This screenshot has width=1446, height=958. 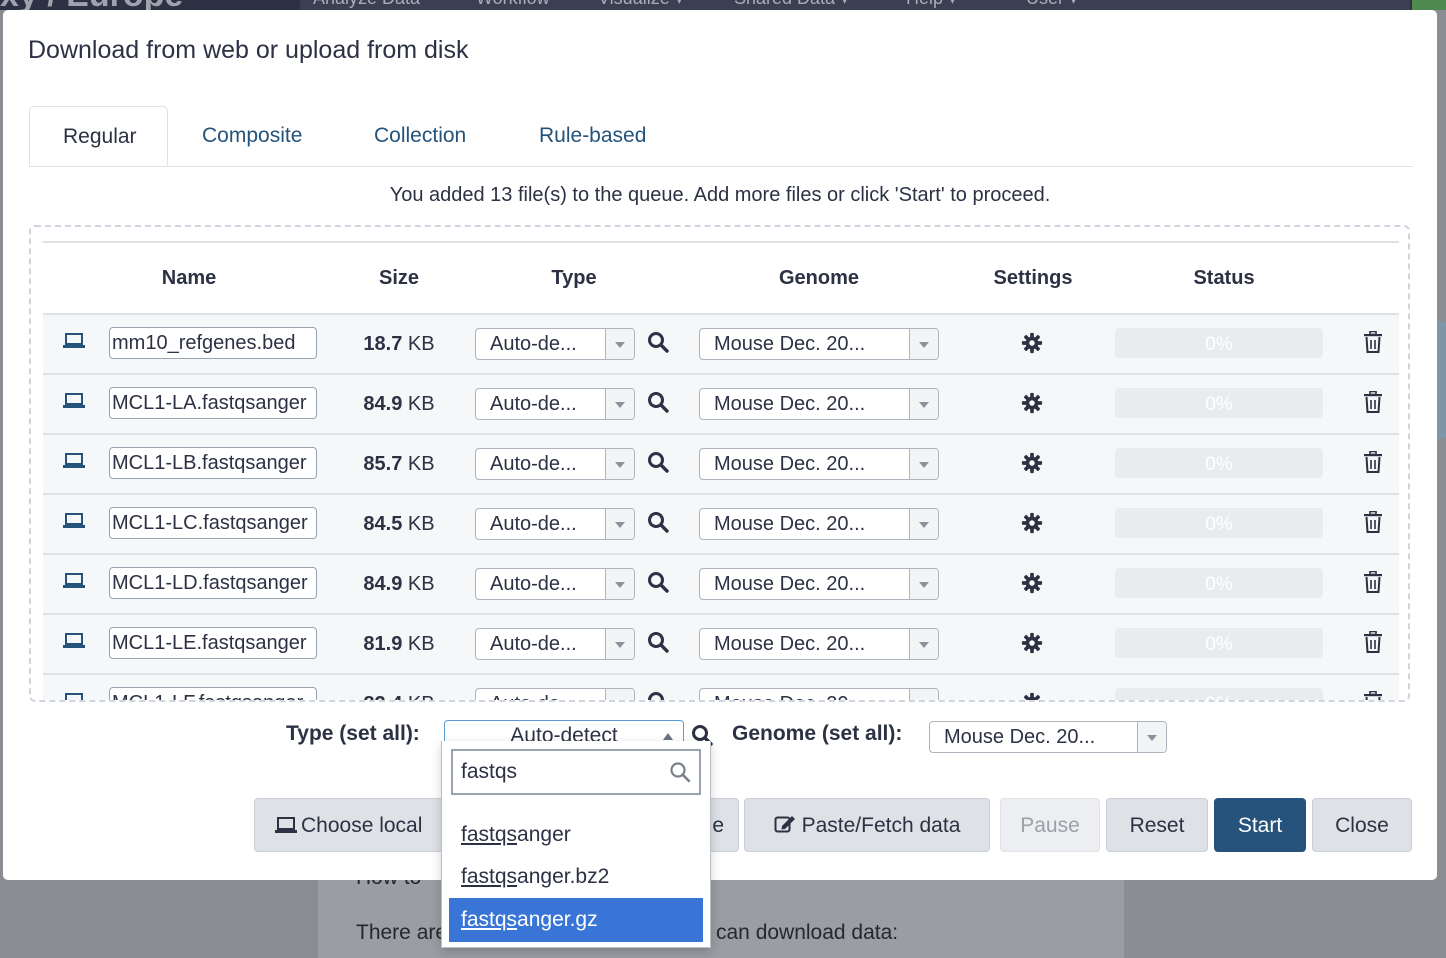 What do you see at coordinates (399, 644) in the screenshot?
I see `file-size: 81.9 KB` at bounding box center [399, 644].